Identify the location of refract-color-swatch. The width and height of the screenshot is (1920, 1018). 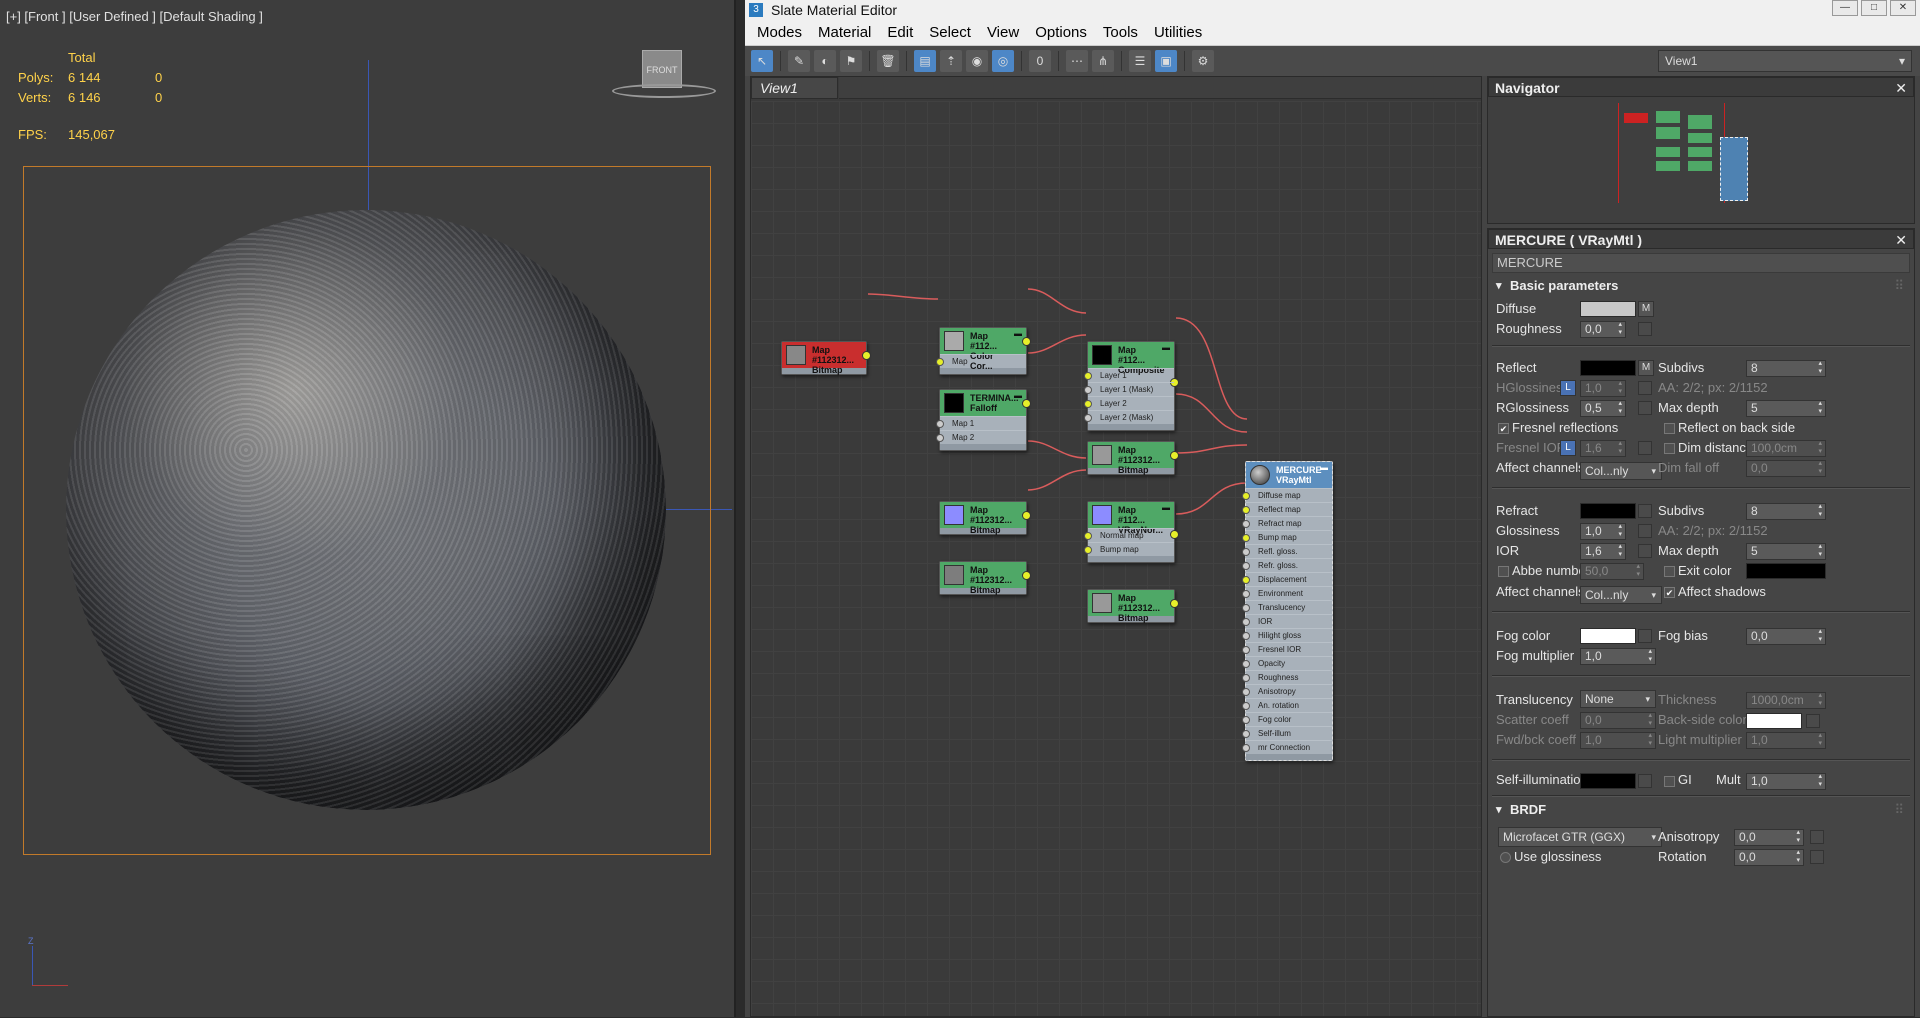
(1608, 511).